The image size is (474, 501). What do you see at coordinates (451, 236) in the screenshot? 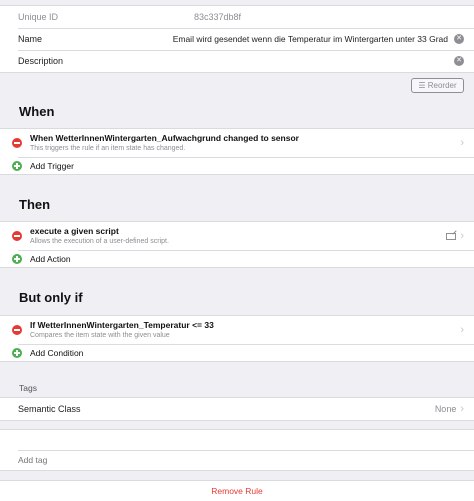
I see `edit-script-icon` at bounding box center [451, 236].